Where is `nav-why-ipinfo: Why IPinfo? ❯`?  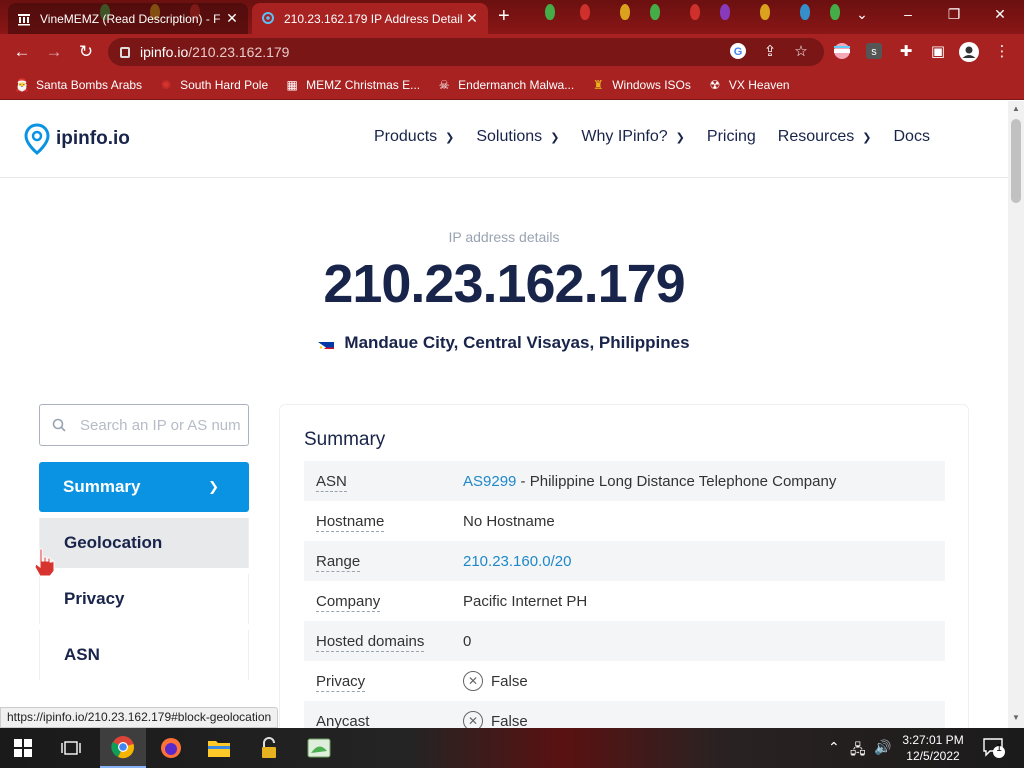
nav-why-ipinfo: Why IPinfo? ❯ is located at coordinates (632, 137).